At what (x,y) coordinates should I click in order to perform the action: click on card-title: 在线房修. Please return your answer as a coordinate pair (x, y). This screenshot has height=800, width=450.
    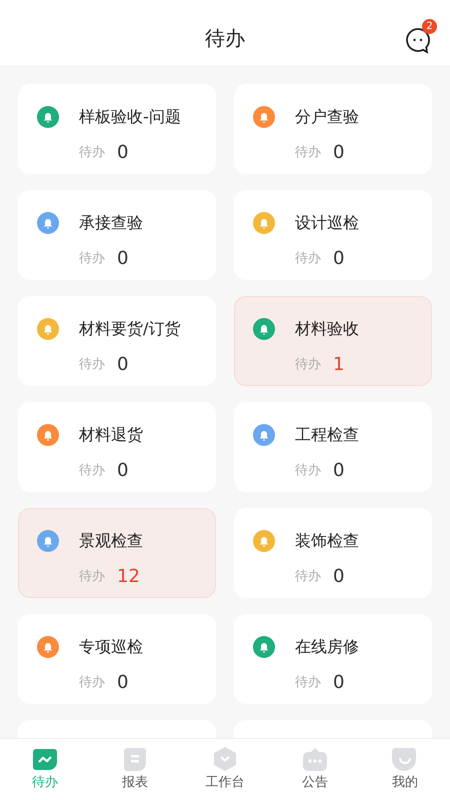
    Looking at the image, I should click on (327, 647).